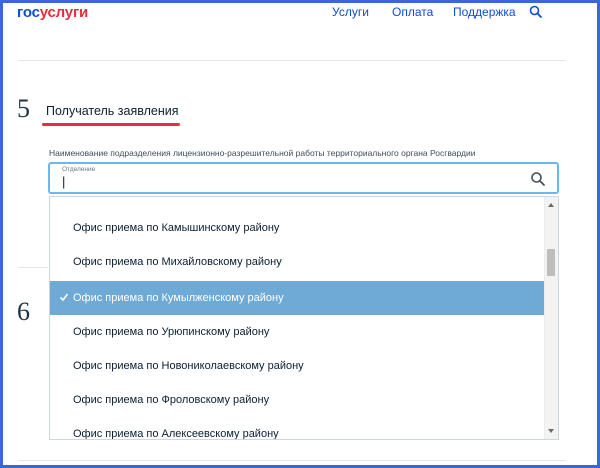  I want to click on site-header: госуслуги Услуги Оплата Поддержка, so click(300, 15).